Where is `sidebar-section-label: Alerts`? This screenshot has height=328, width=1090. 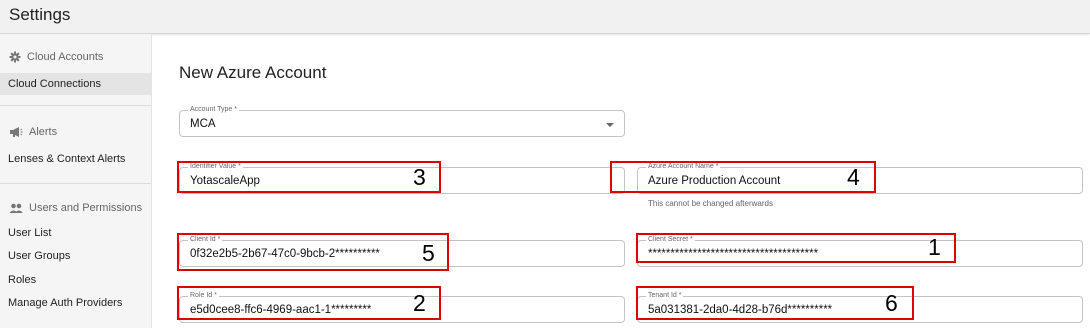
sidebar-section-label: Alerts is located at coordinates (43, 132).